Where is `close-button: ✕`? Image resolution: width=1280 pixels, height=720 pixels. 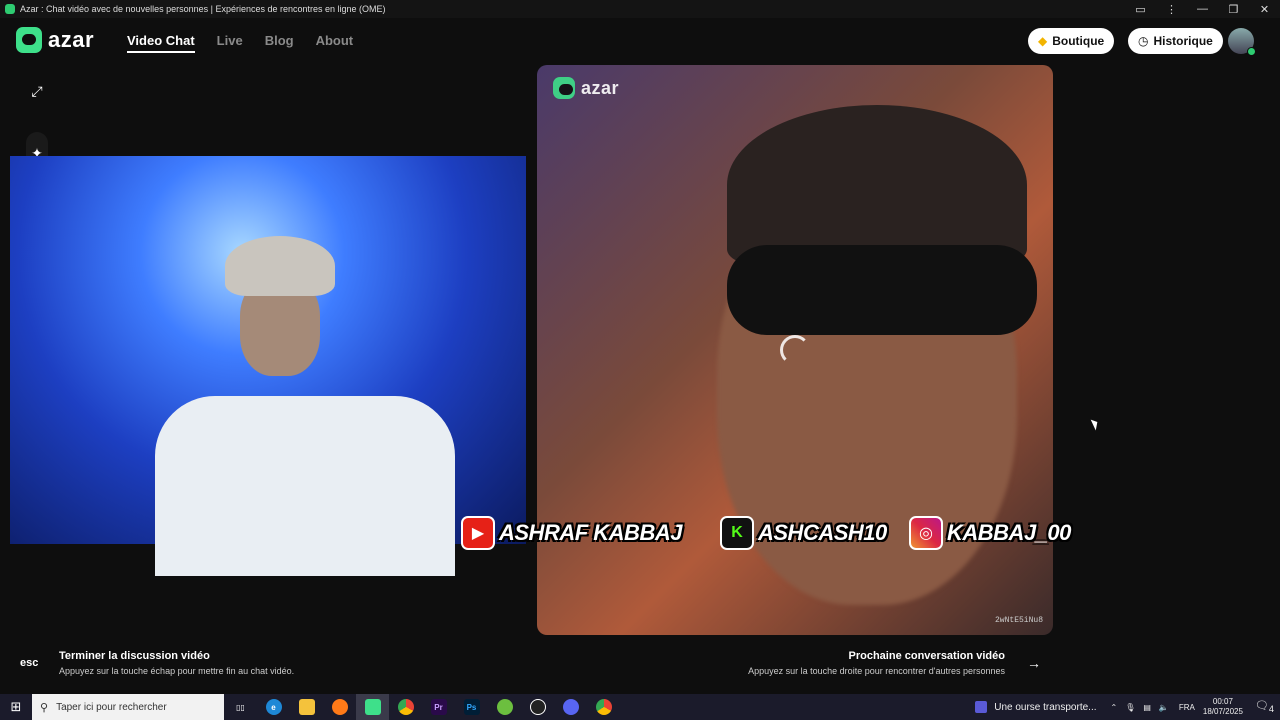
close-button: ✕ is located at coordinates (1264, 9).